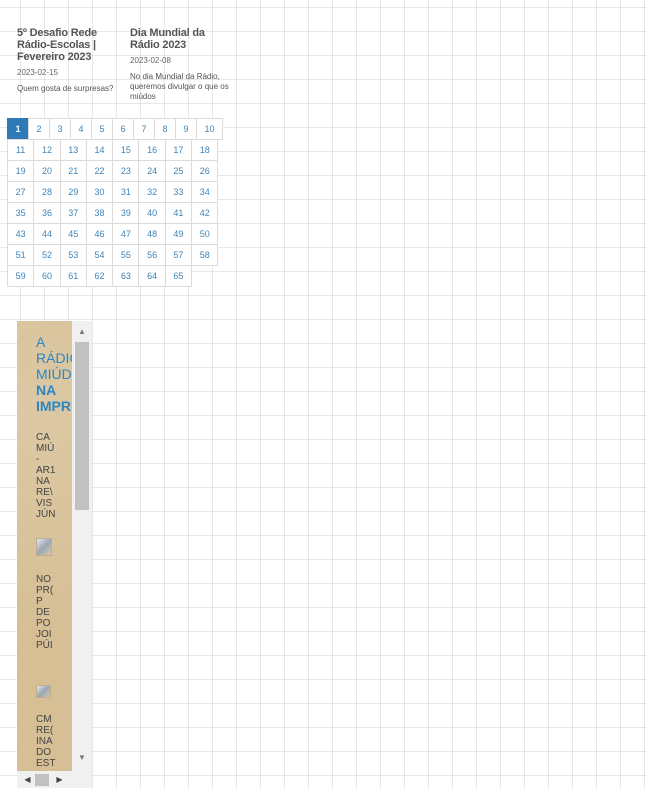  Describe the element at coordinates (99, 255) in the screenshot. I see `page-link: 54` at that location.